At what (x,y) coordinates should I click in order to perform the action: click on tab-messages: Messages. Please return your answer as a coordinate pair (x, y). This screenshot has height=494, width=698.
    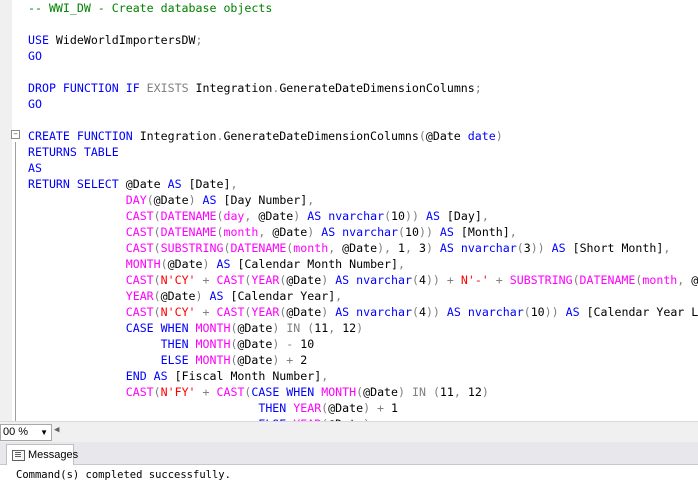
    Looking at the image, I should click on (42, 454).